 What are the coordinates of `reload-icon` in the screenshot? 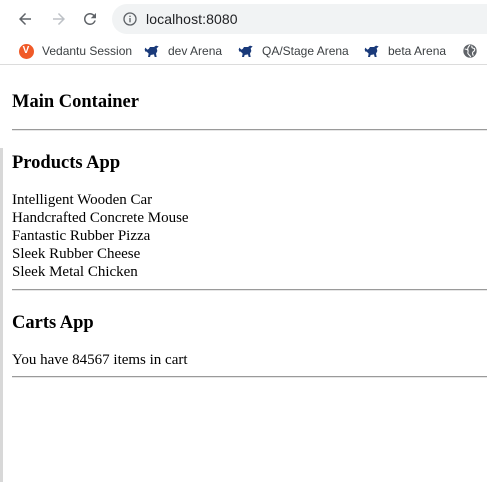 It's located at (90, 18).